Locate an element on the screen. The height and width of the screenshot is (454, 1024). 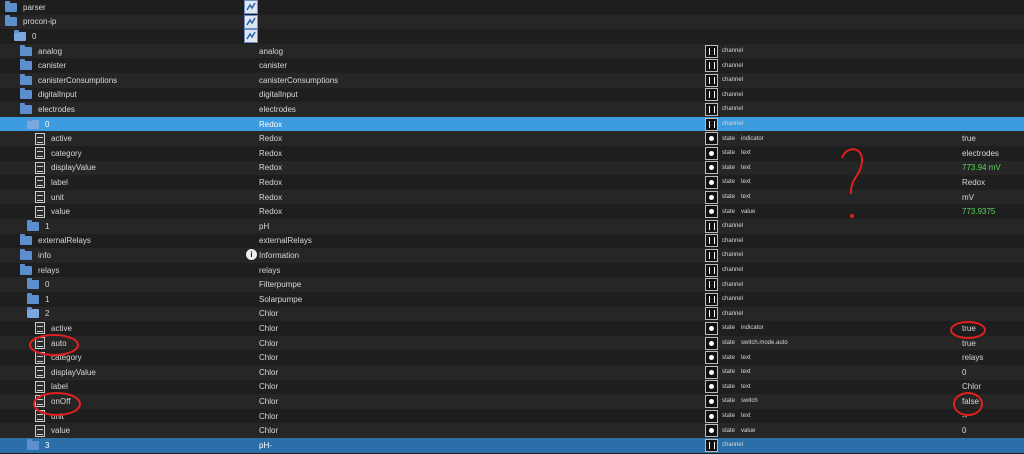
tree-row: procon-ip is located at coordinates (512, 22).